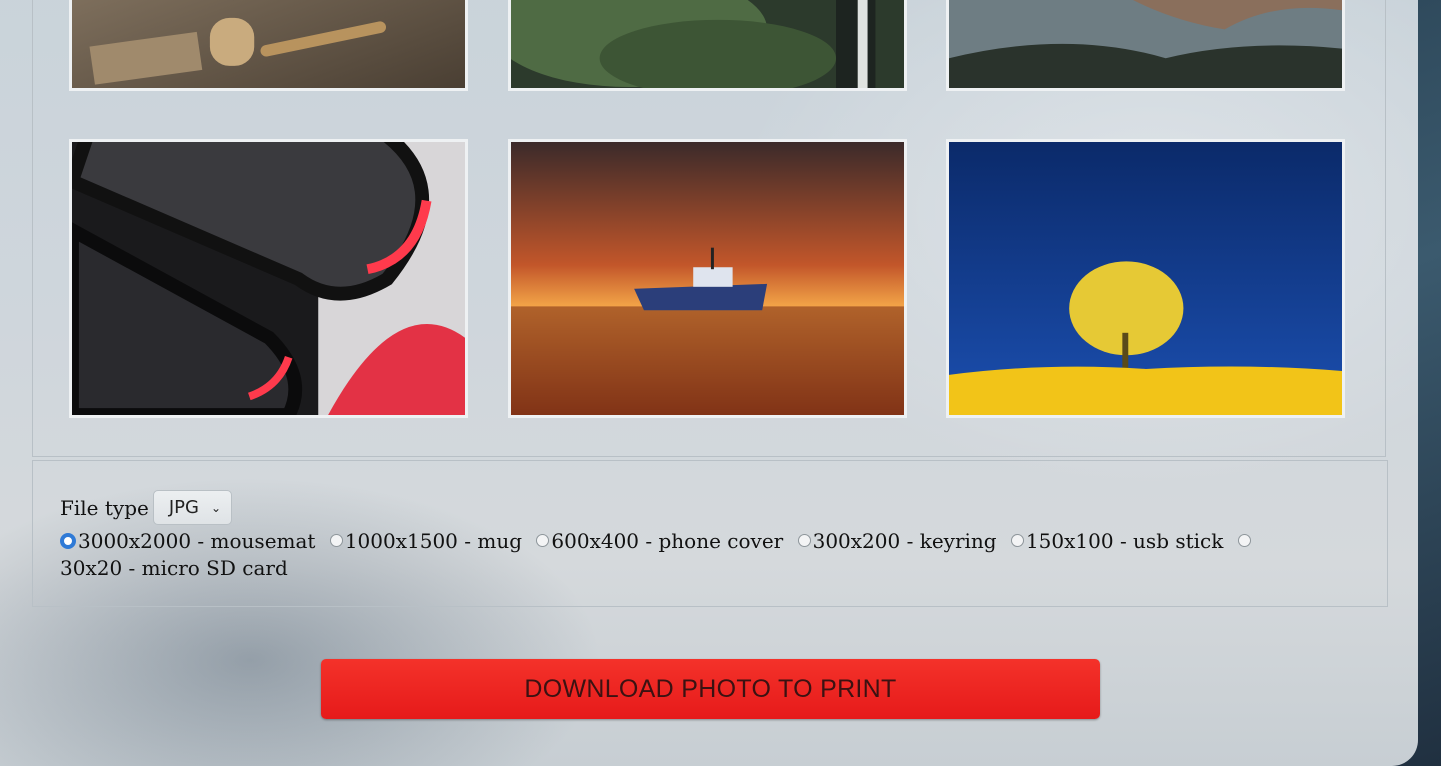 The image size is (1441, 766). Describe the element at coordinates (174, 568) in the screenshot. I see `size-option-label: 30x20 - micro SD card` at that location.